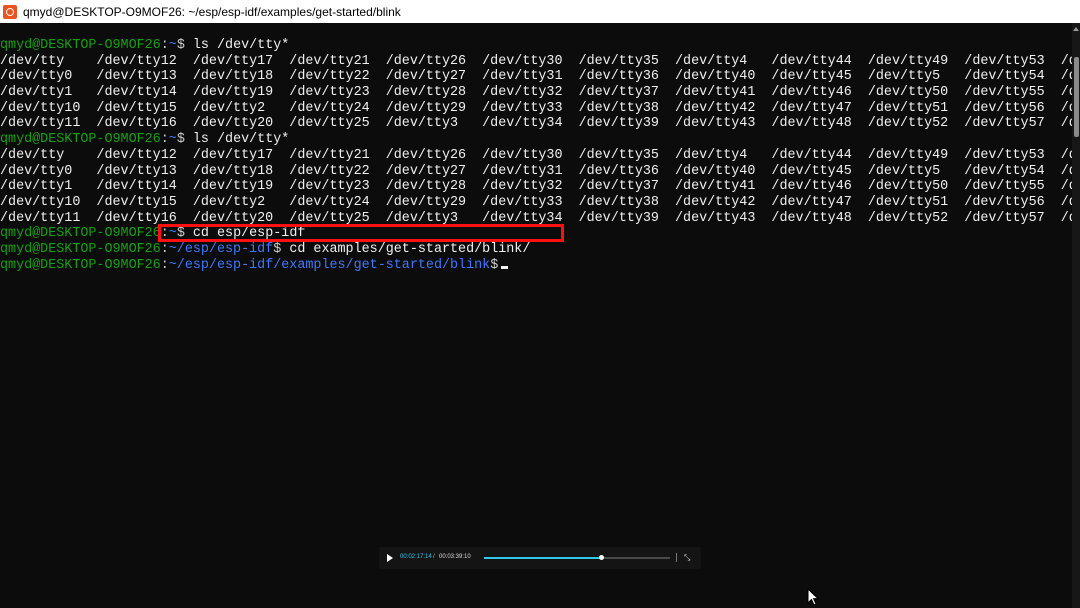 The image size is (1080, 608). What do you see at coordinates (602, 557) in the screenshot?
I see `progress-handle` at bounding box center [602, 557].